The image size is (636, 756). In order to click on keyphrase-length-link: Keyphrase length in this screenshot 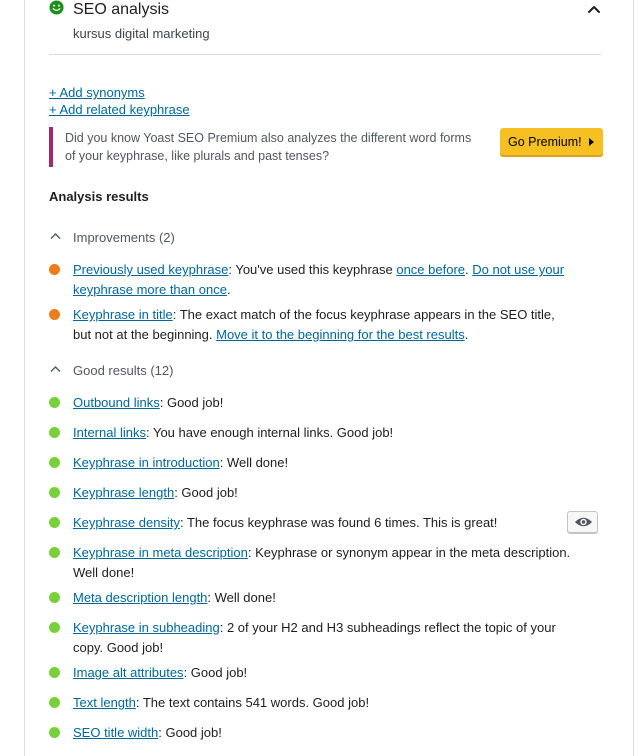, I will do `click(123, 492)`.